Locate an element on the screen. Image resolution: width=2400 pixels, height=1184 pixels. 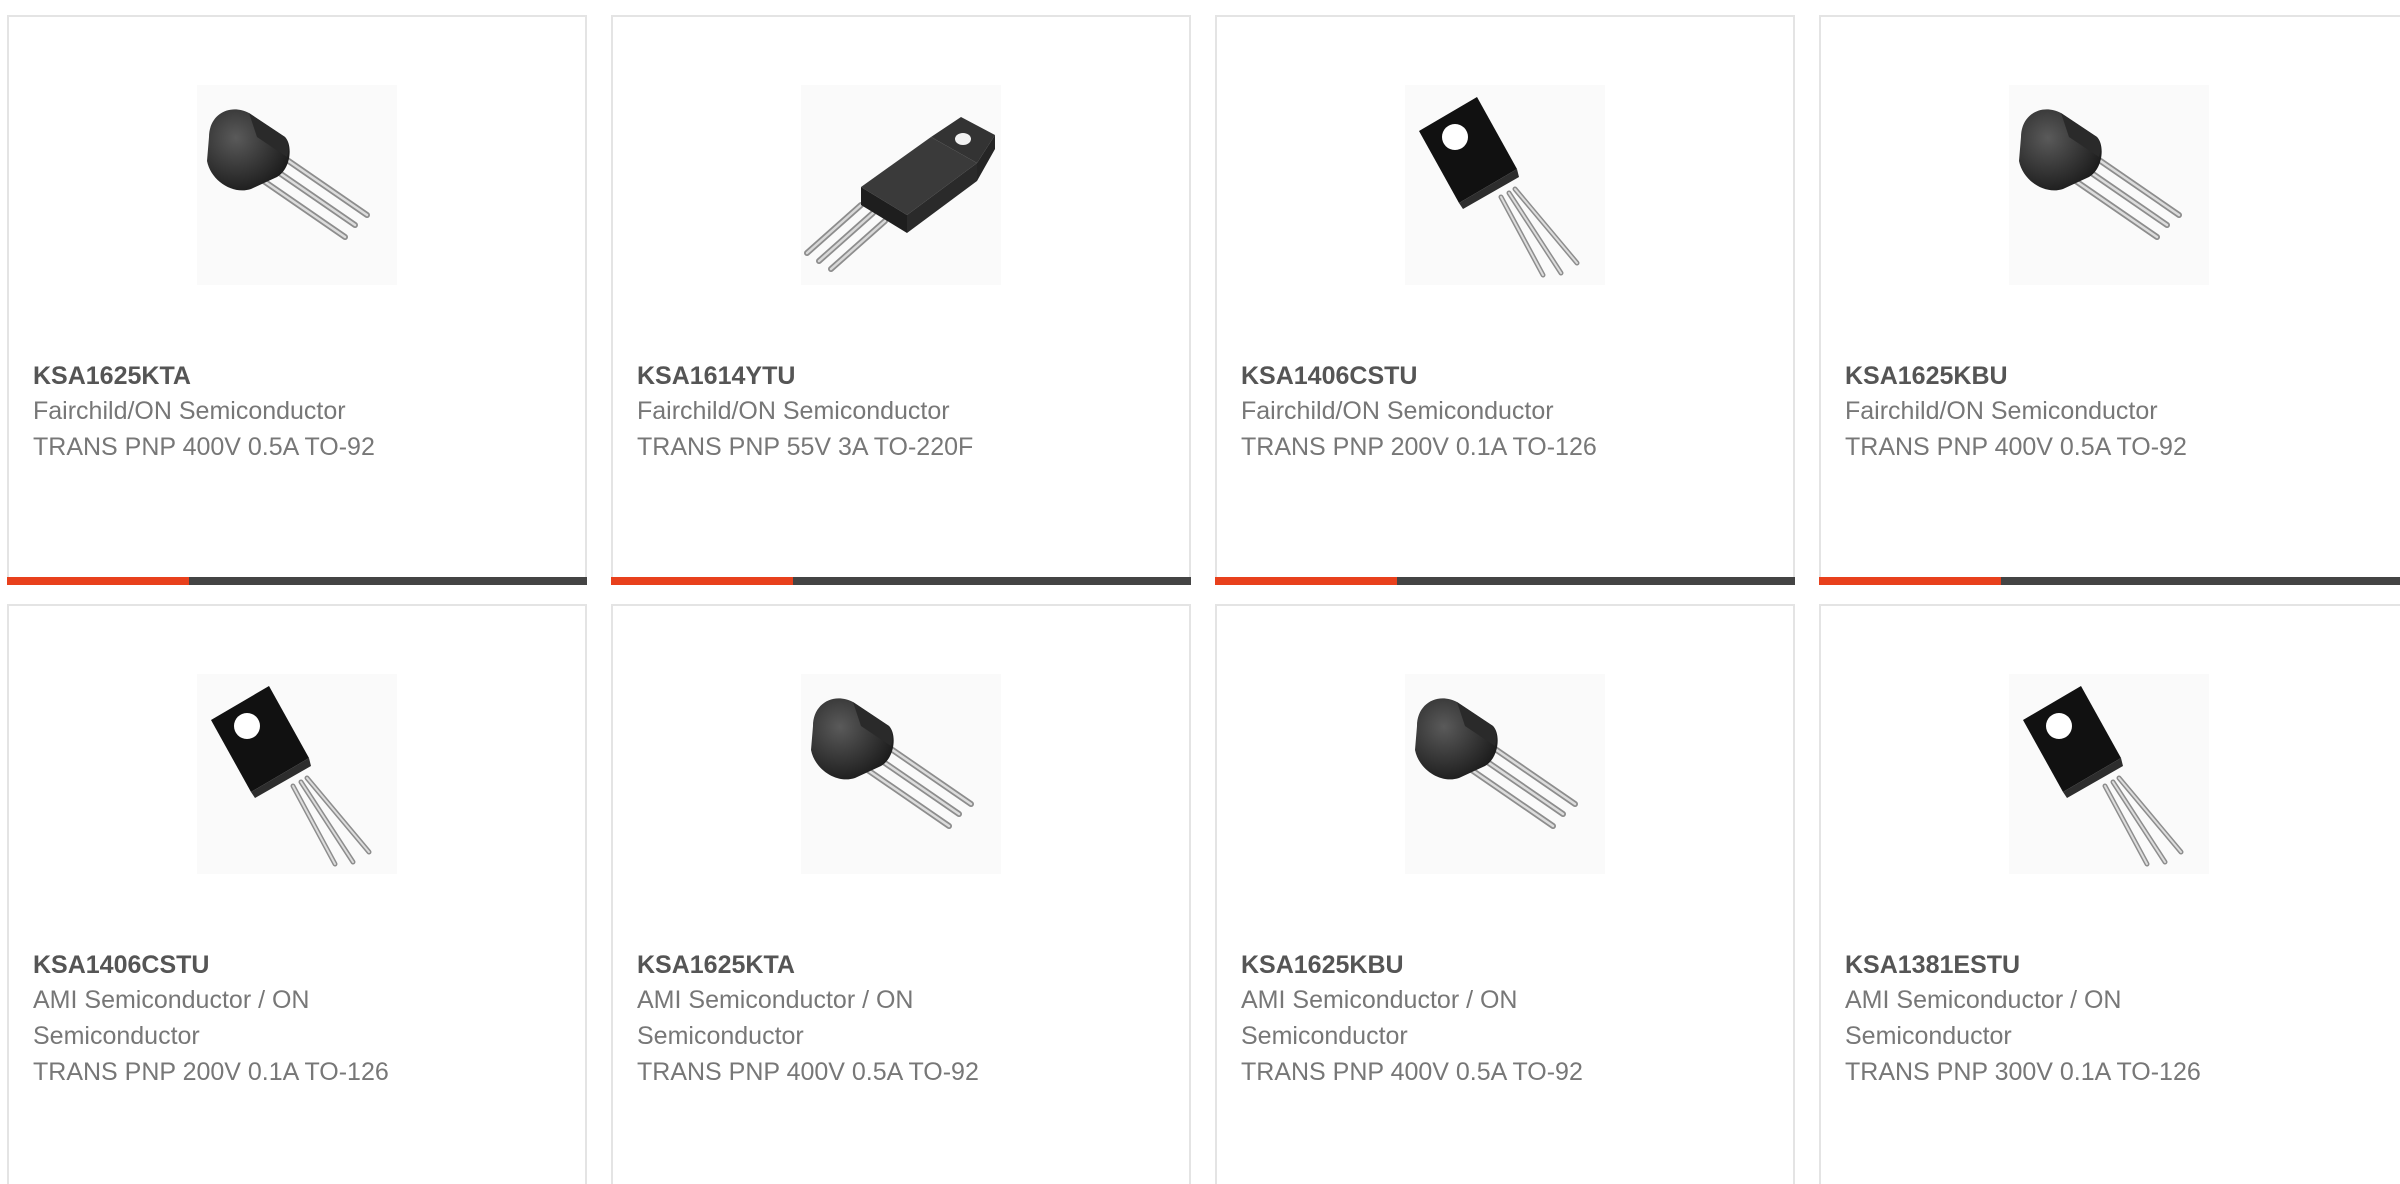
description: TRANS PNP 55V 3A TO-220F is located at coordinates (805, 447).